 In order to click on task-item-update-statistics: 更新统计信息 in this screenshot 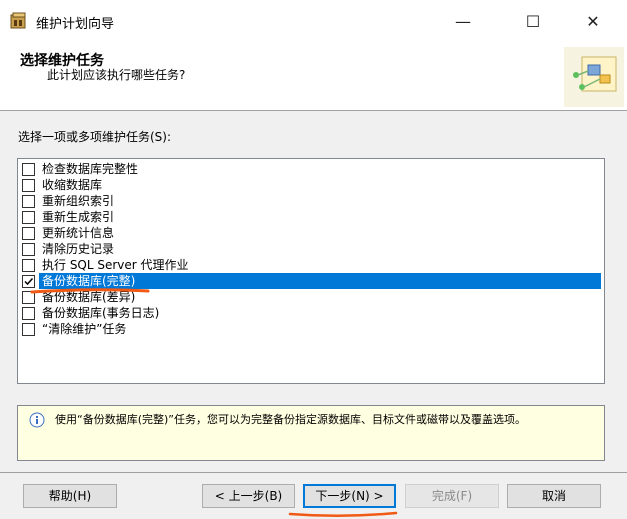, I will do `click(311, 233)`.